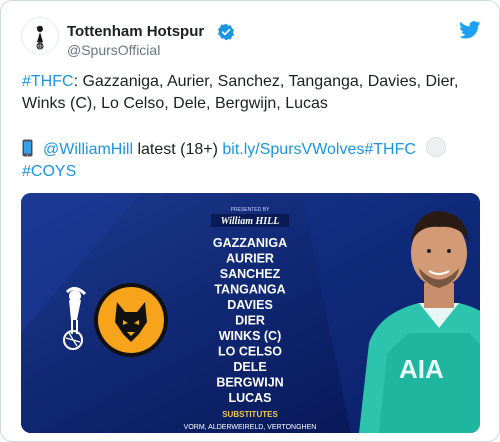 The image size is (500, 442). Describe the element at coordinates (226, 32) in the screenshot. I see `verified-badge-icon` at that location.